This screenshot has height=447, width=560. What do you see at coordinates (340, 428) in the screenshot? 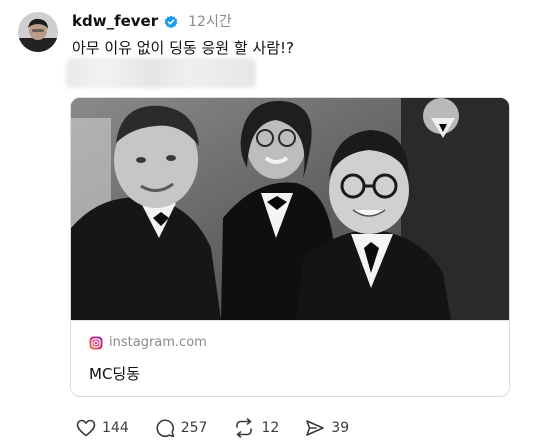
I see `share-count: 39` at bounding box center [340, 428].